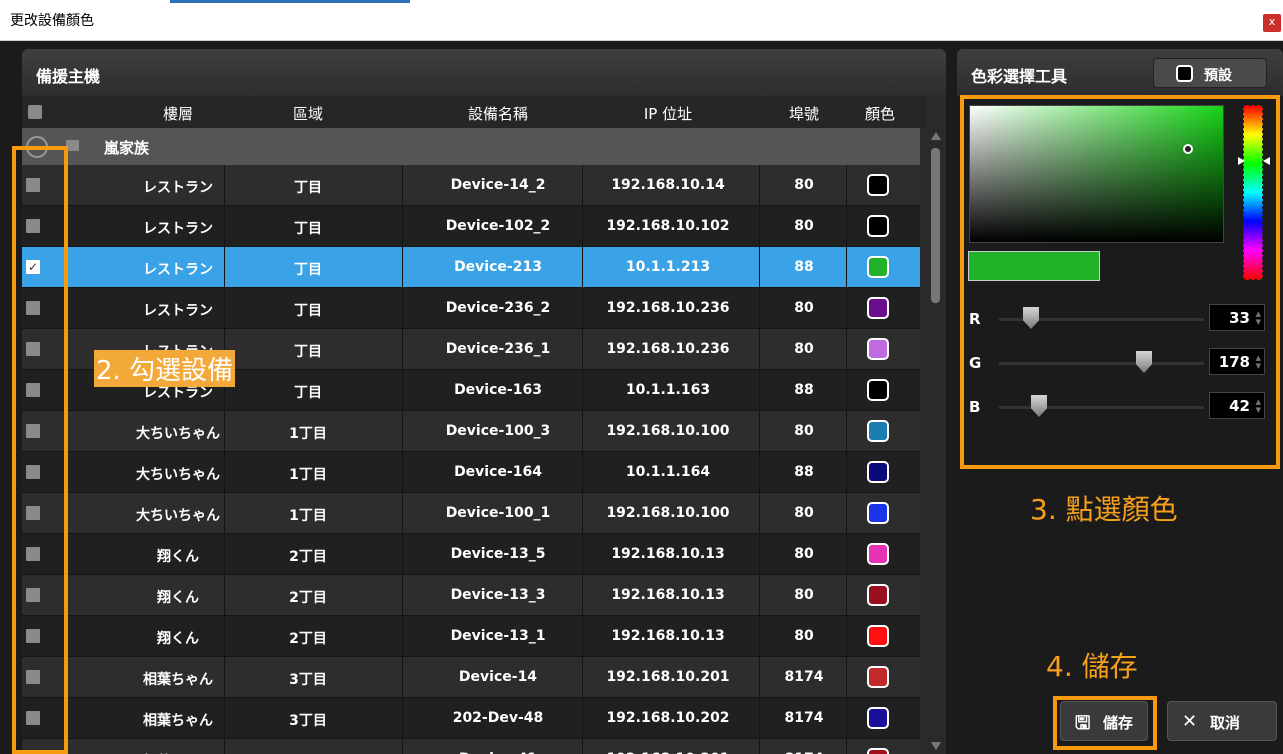  What do you see at coordinates (804, 113) in the screenshot?
I see `column-port: 埠號` at bounding box center [804, 113].